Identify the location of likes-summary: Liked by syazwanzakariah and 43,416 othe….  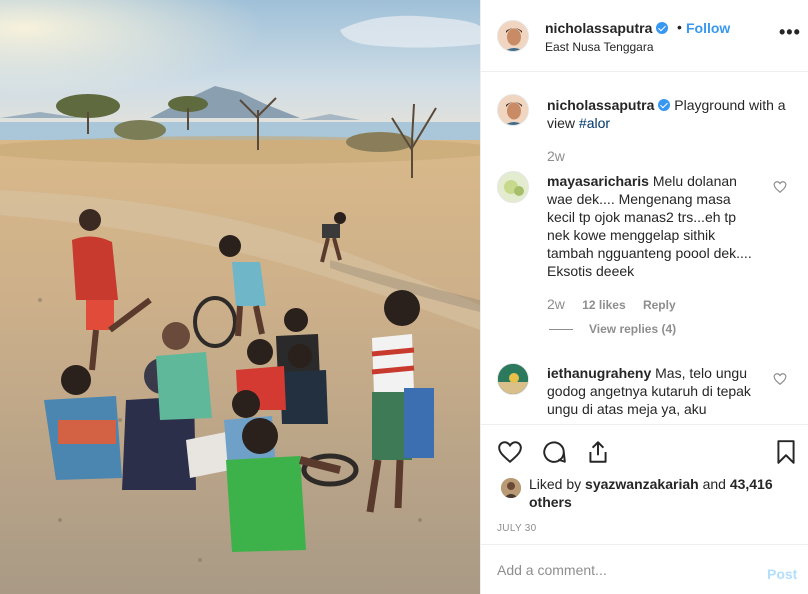
(659, 493).